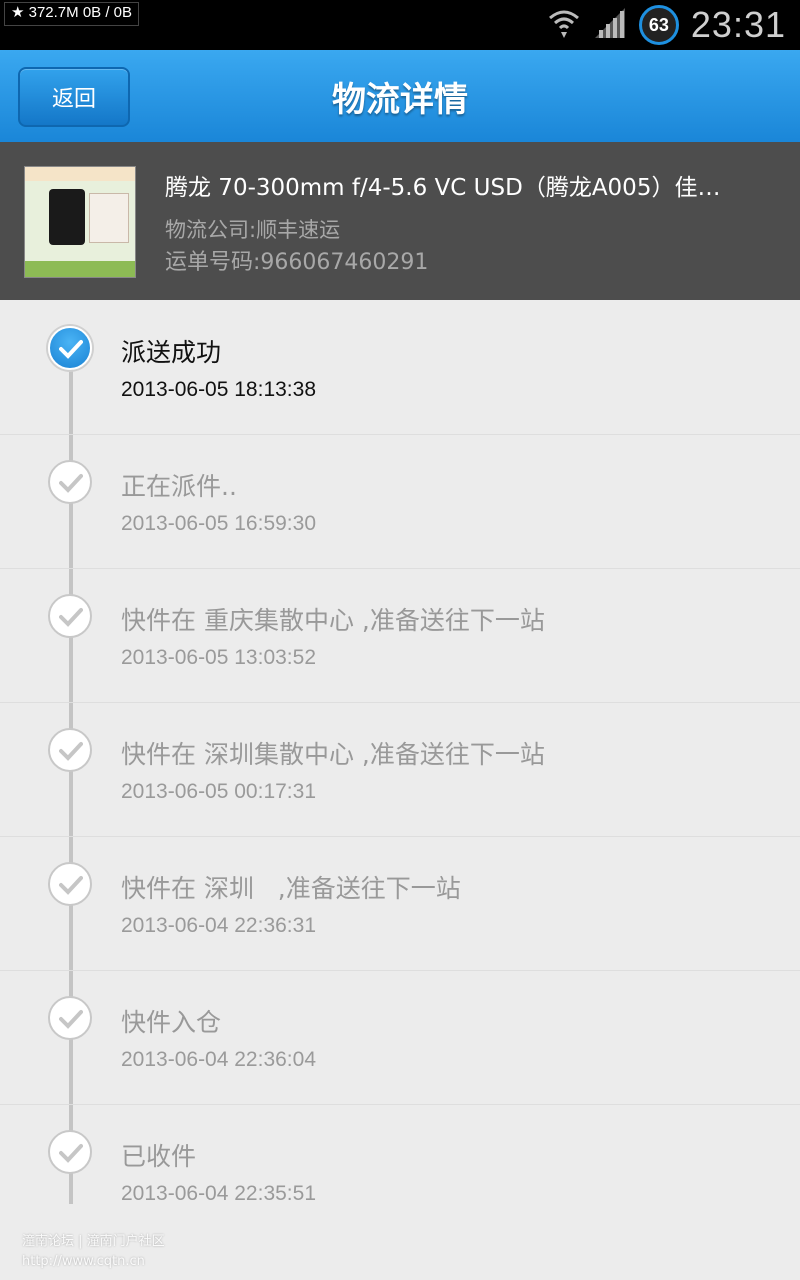  I want to click on tracking-number: 运单号码:966067460291, so click(297, 262).